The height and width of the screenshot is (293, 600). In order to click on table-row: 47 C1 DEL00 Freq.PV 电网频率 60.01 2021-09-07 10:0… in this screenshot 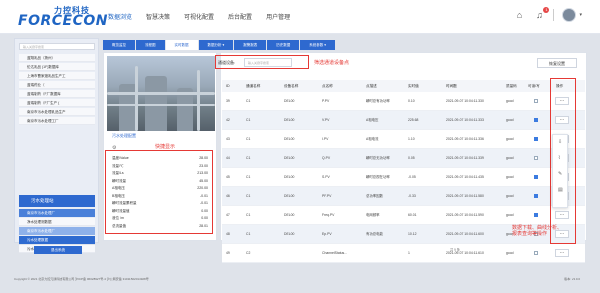, I will do `click(403, 215)`.